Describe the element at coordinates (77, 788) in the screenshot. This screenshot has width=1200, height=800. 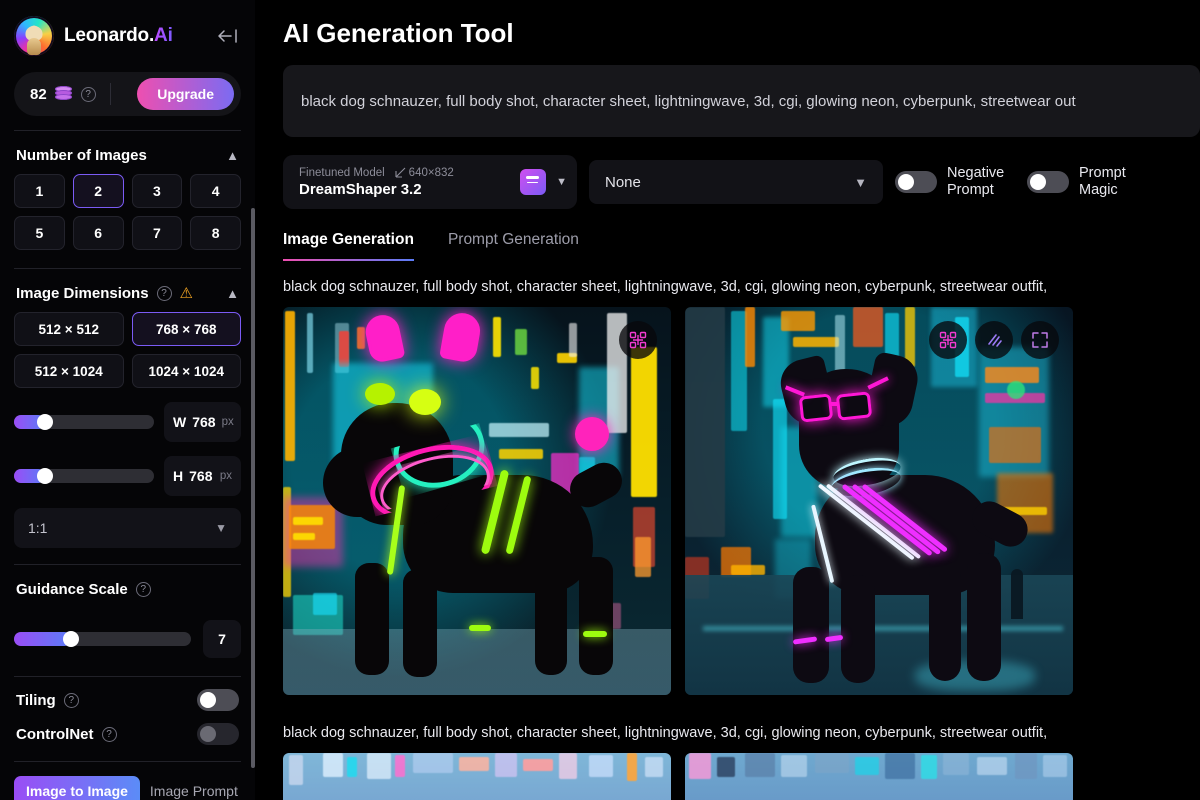
I see `tab-image-to-image: Image to Image` at that location.